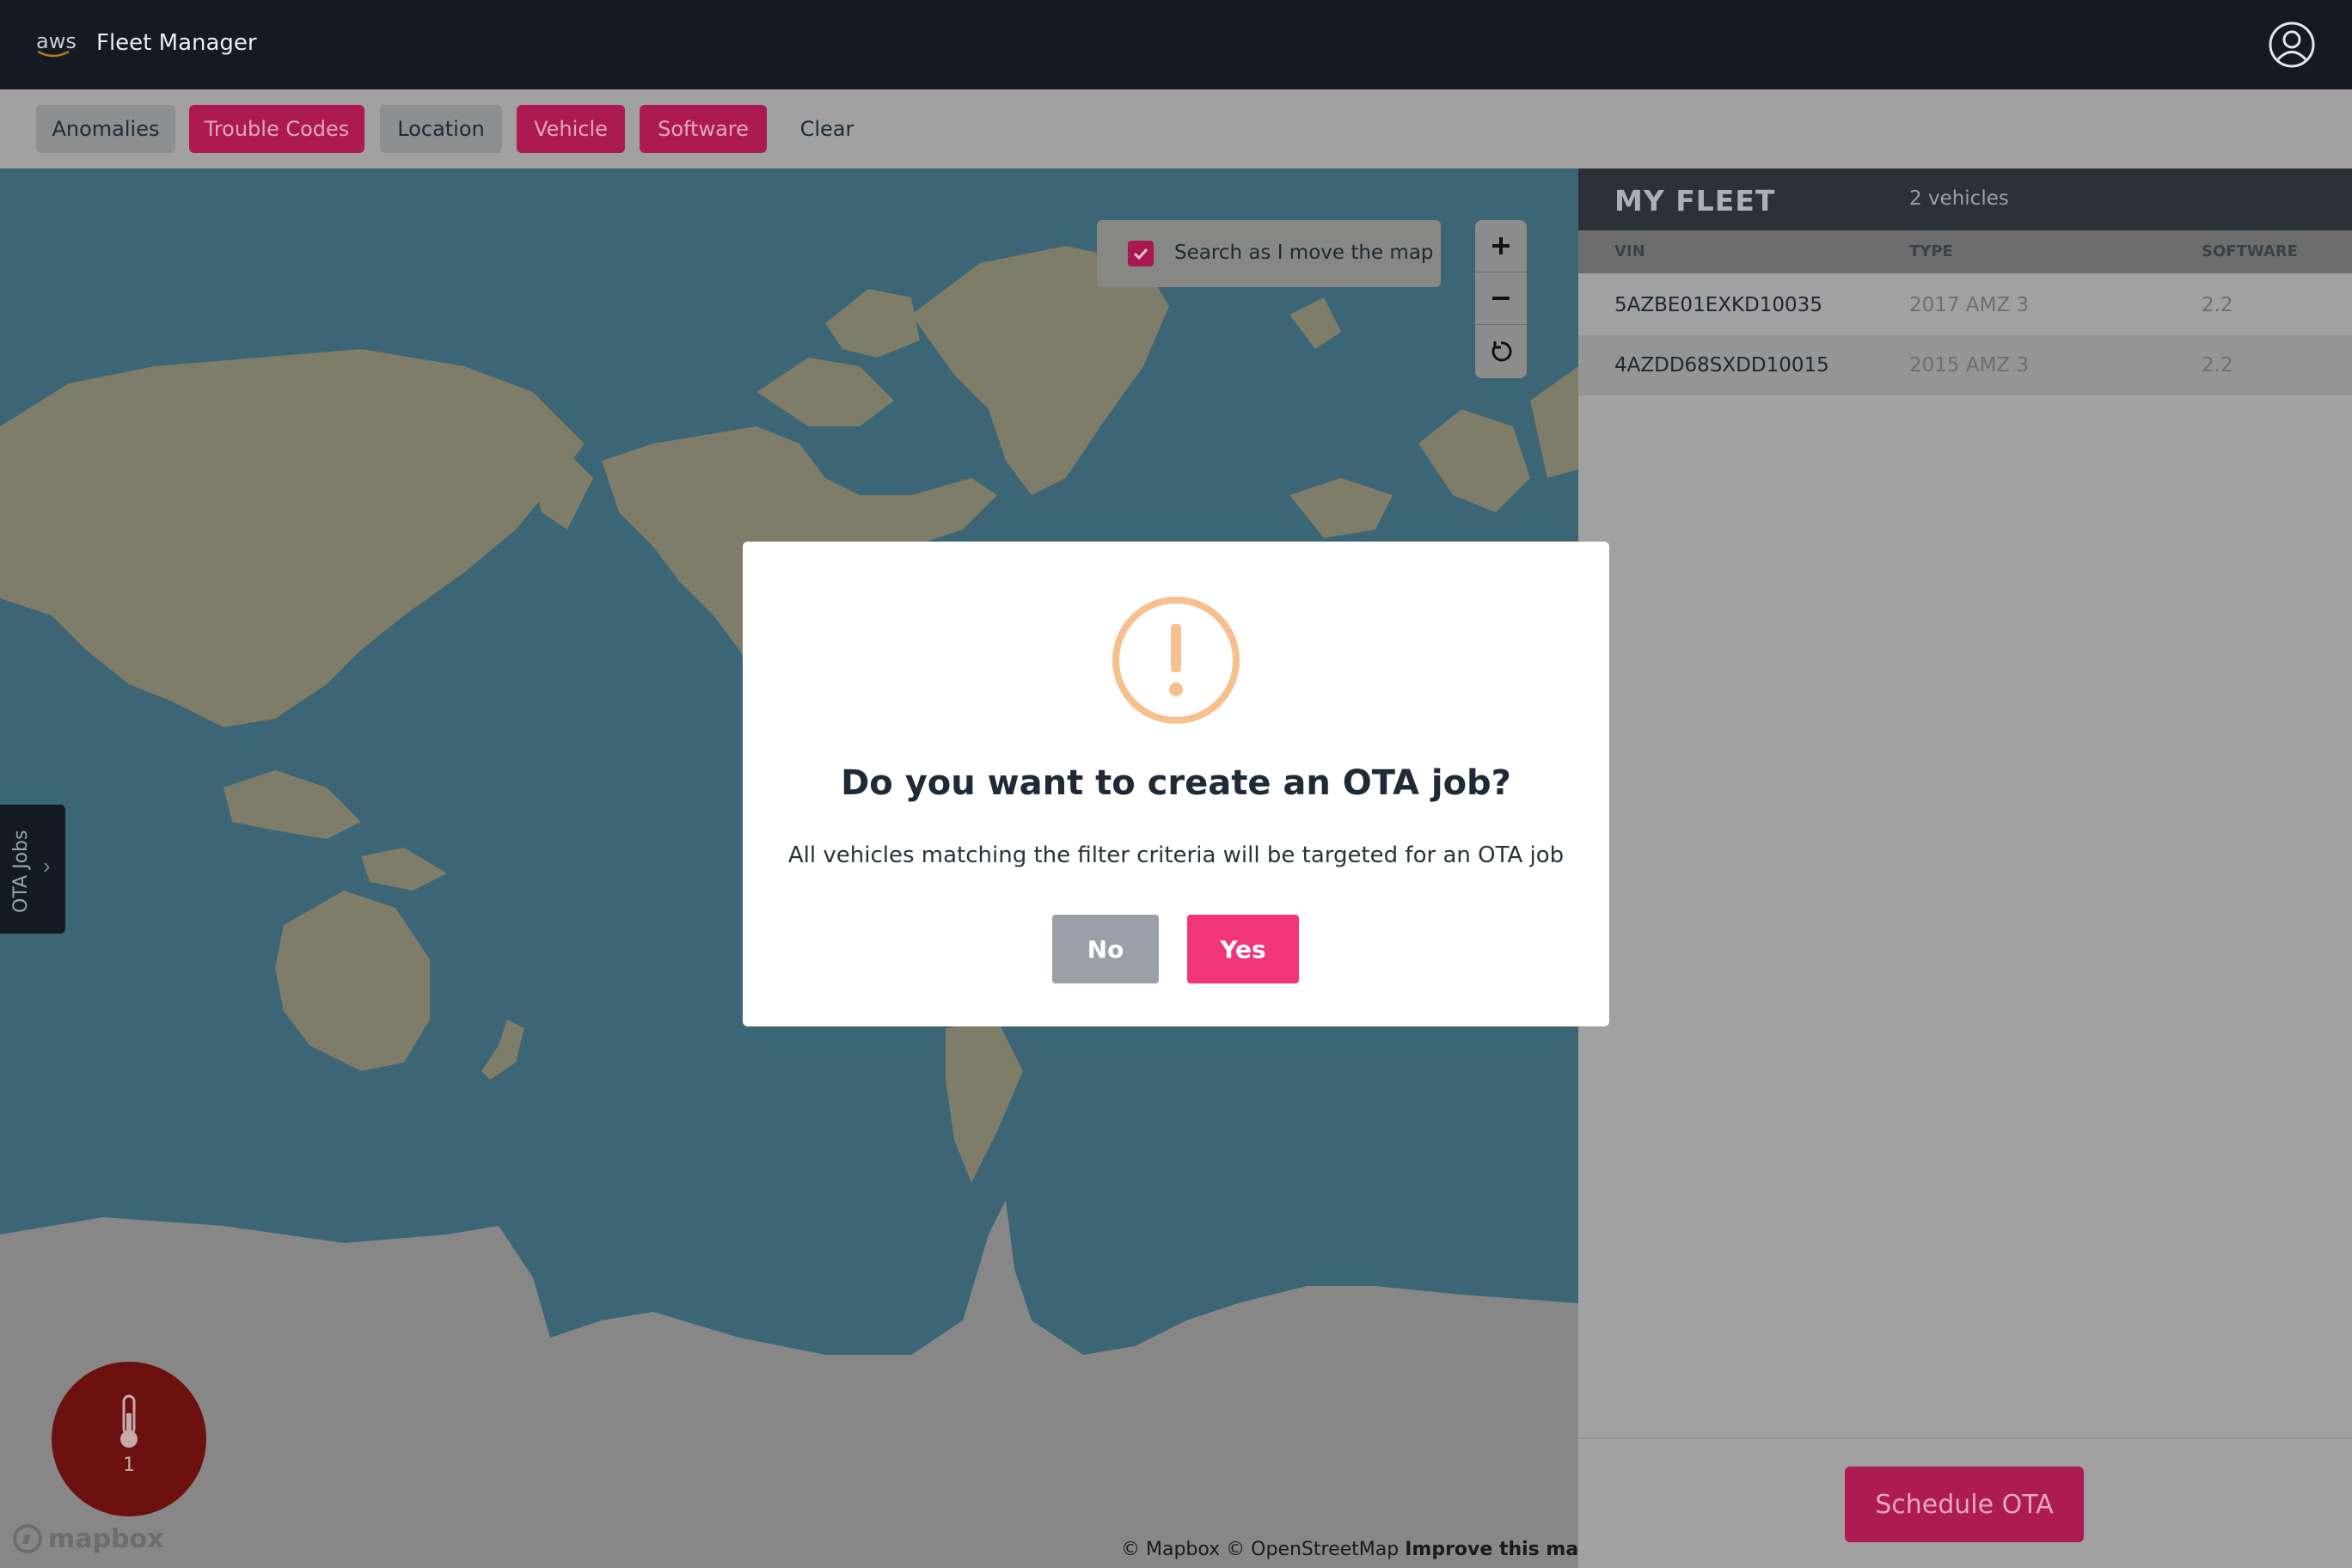 The image size is (2352, 1568). What do you see at coordinates (129, 1421) in the screenshot?
I see `thermometer-icon` at bounding box center [129, 1421].